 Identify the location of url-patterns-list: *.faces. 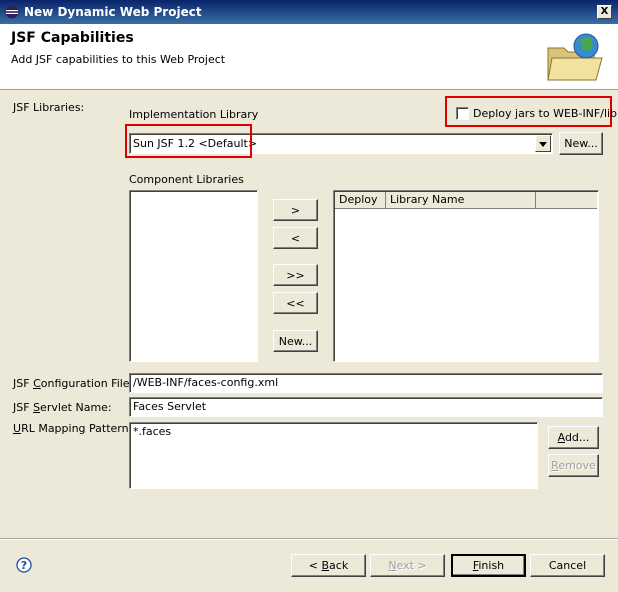
(333, 455).